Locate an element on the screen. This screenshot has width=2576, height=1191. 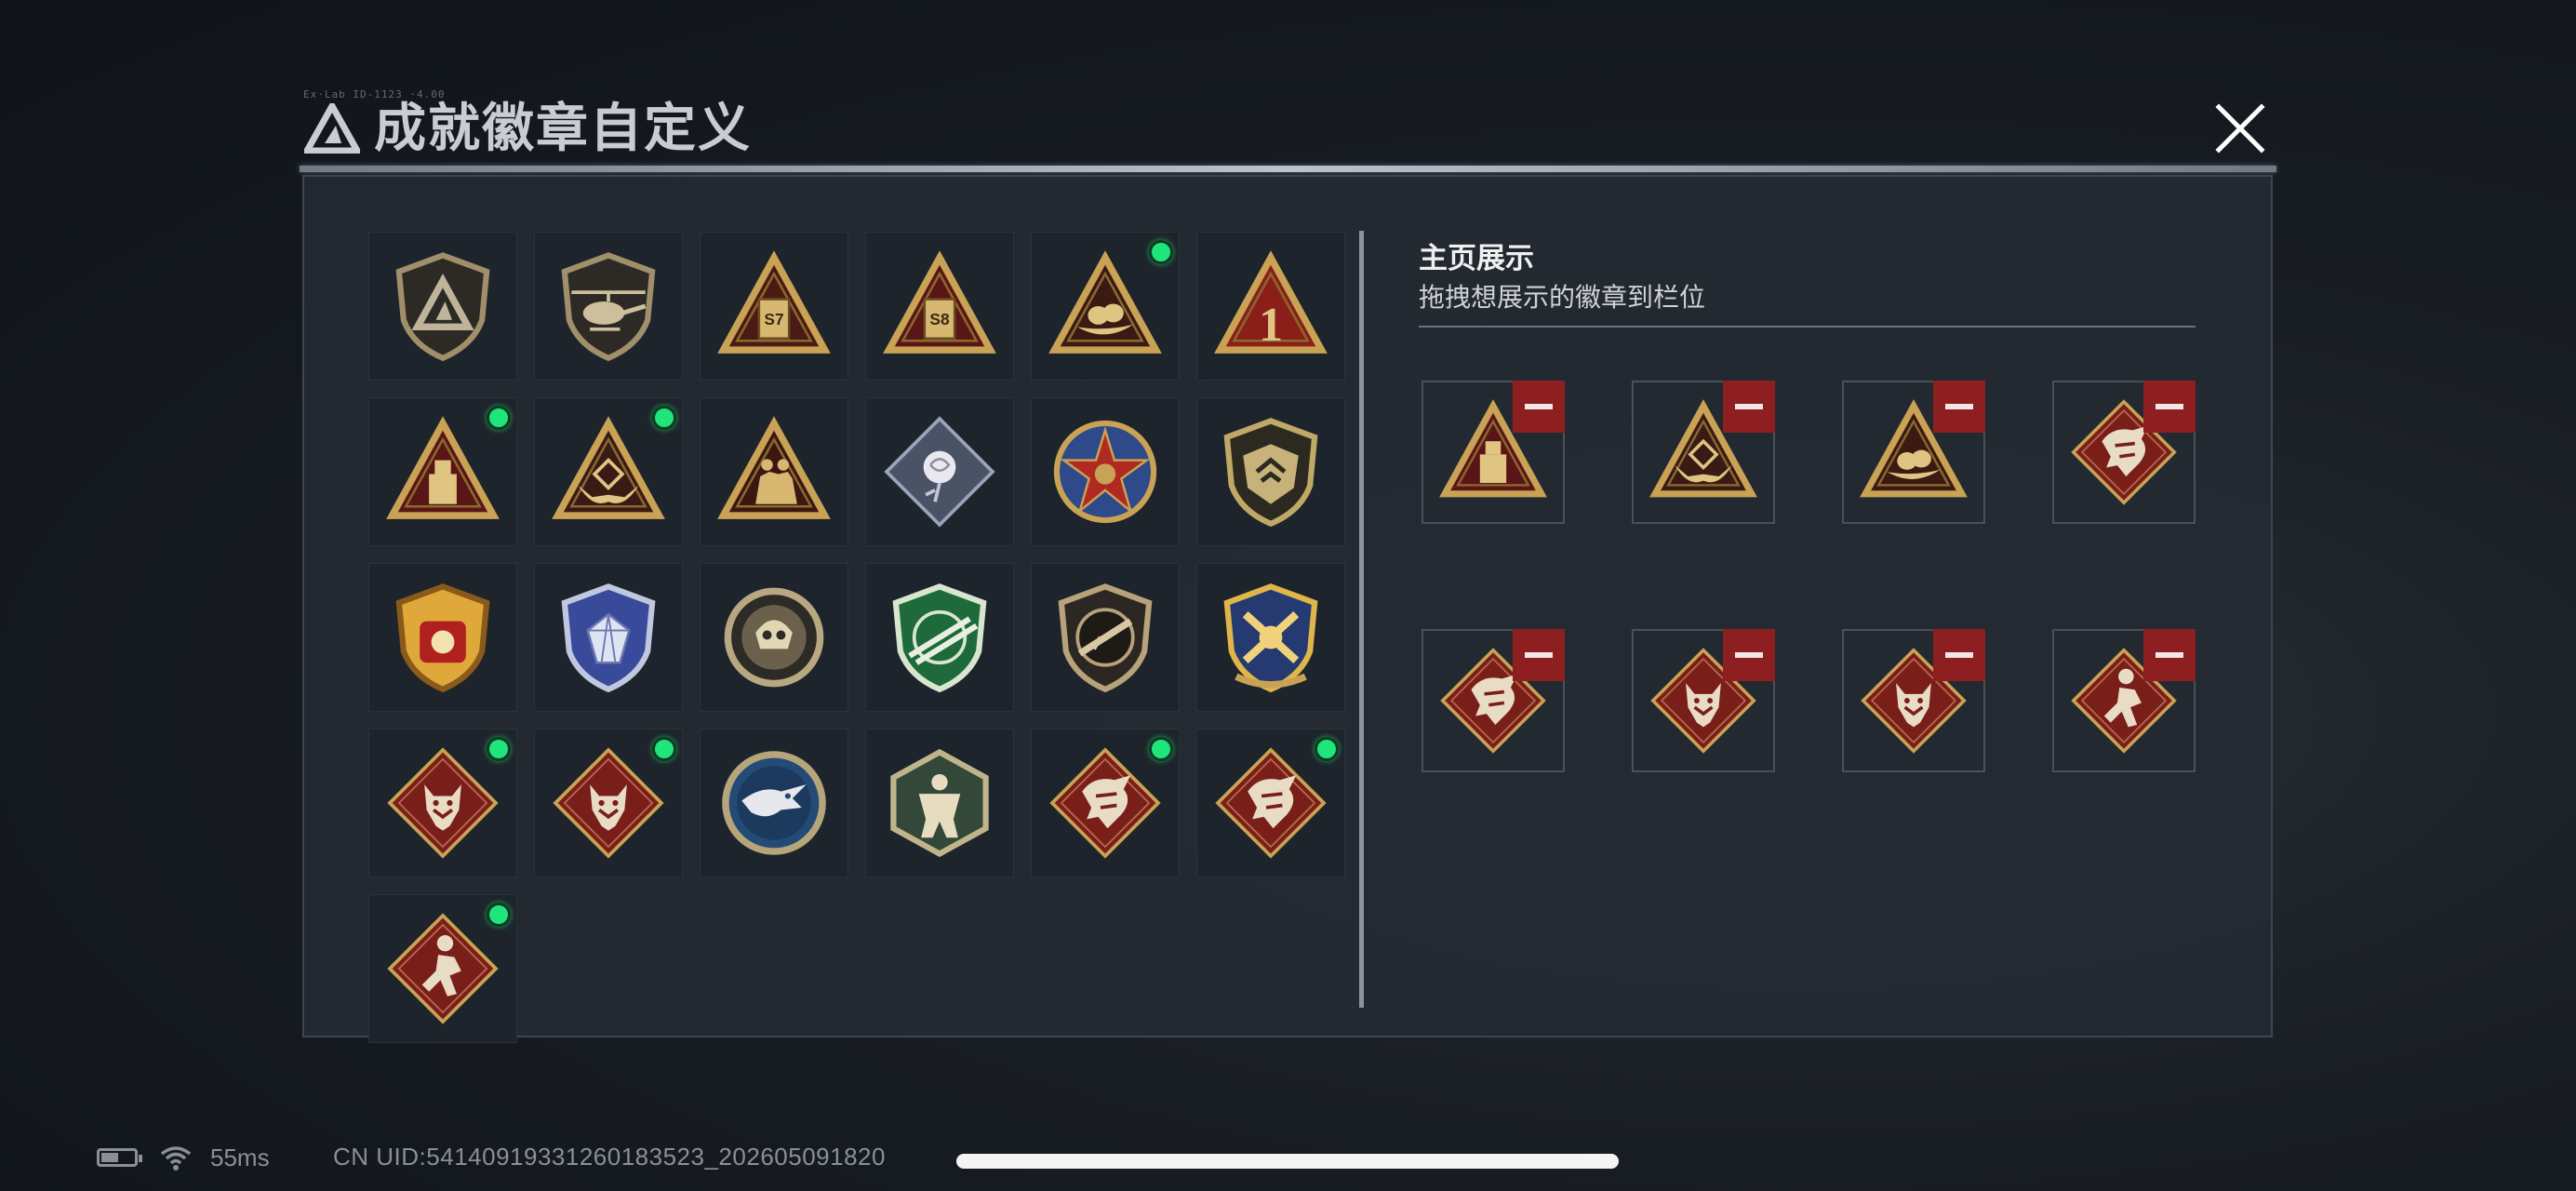
badge-item-helicopter-badge is located at coordinates (608, 306).